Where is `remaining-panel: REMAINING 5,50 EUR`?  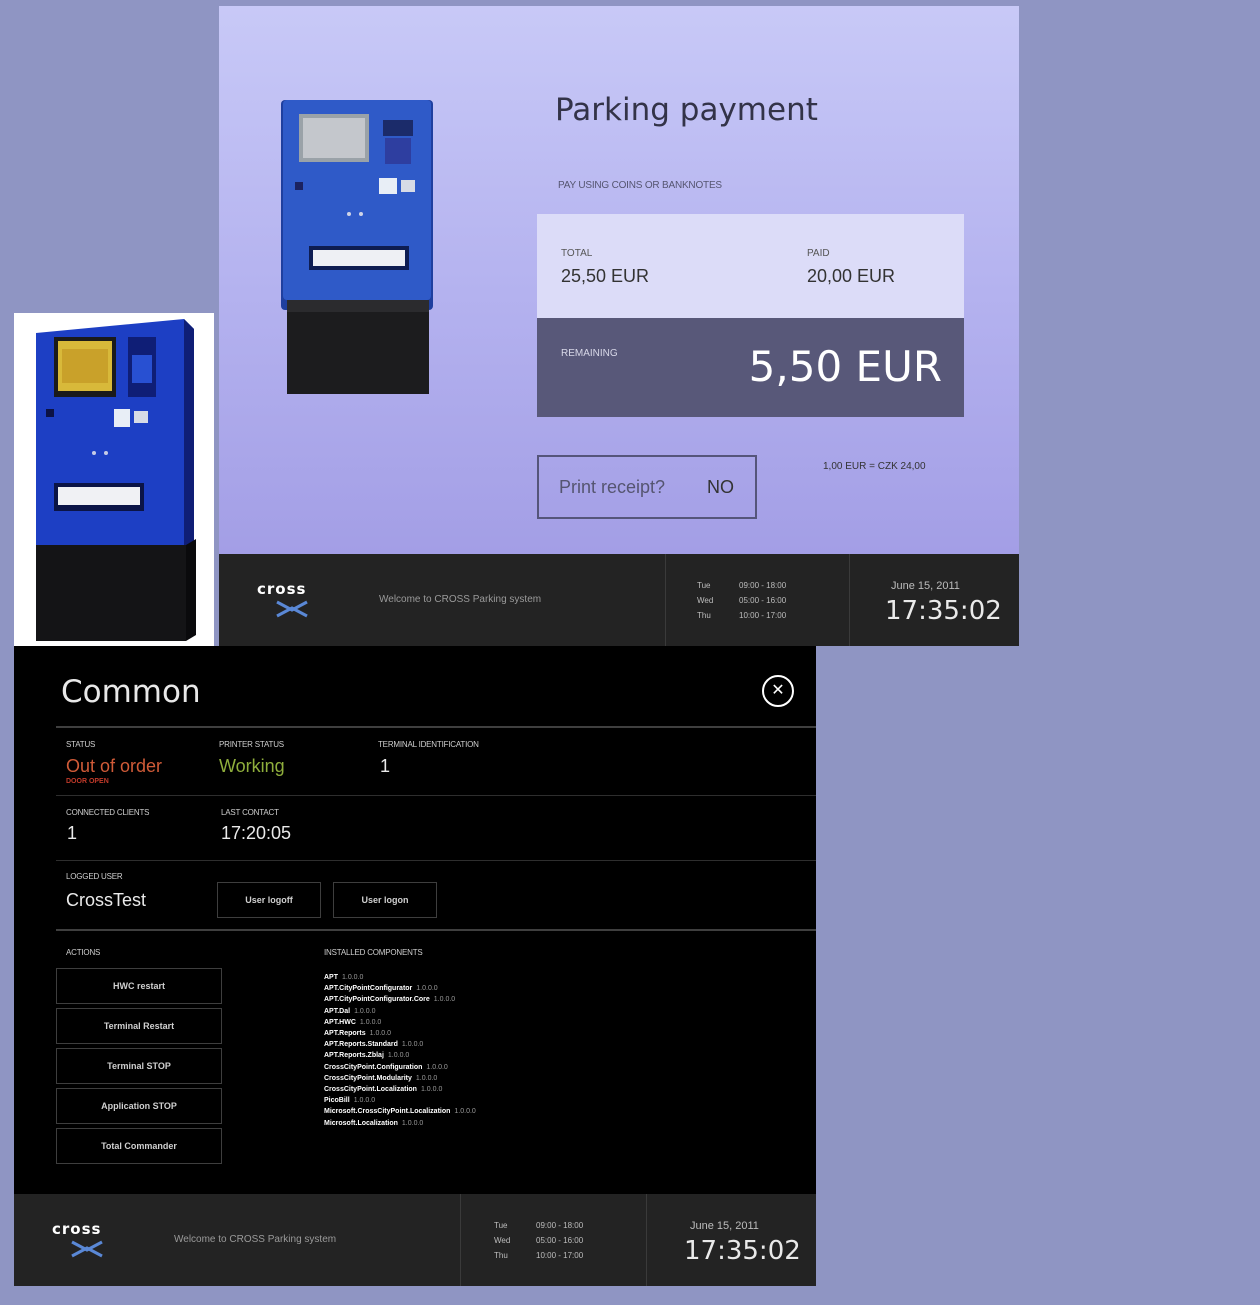 remaining-panel: REMAINING 5,50 EUR is located at coordinates (750, 367).